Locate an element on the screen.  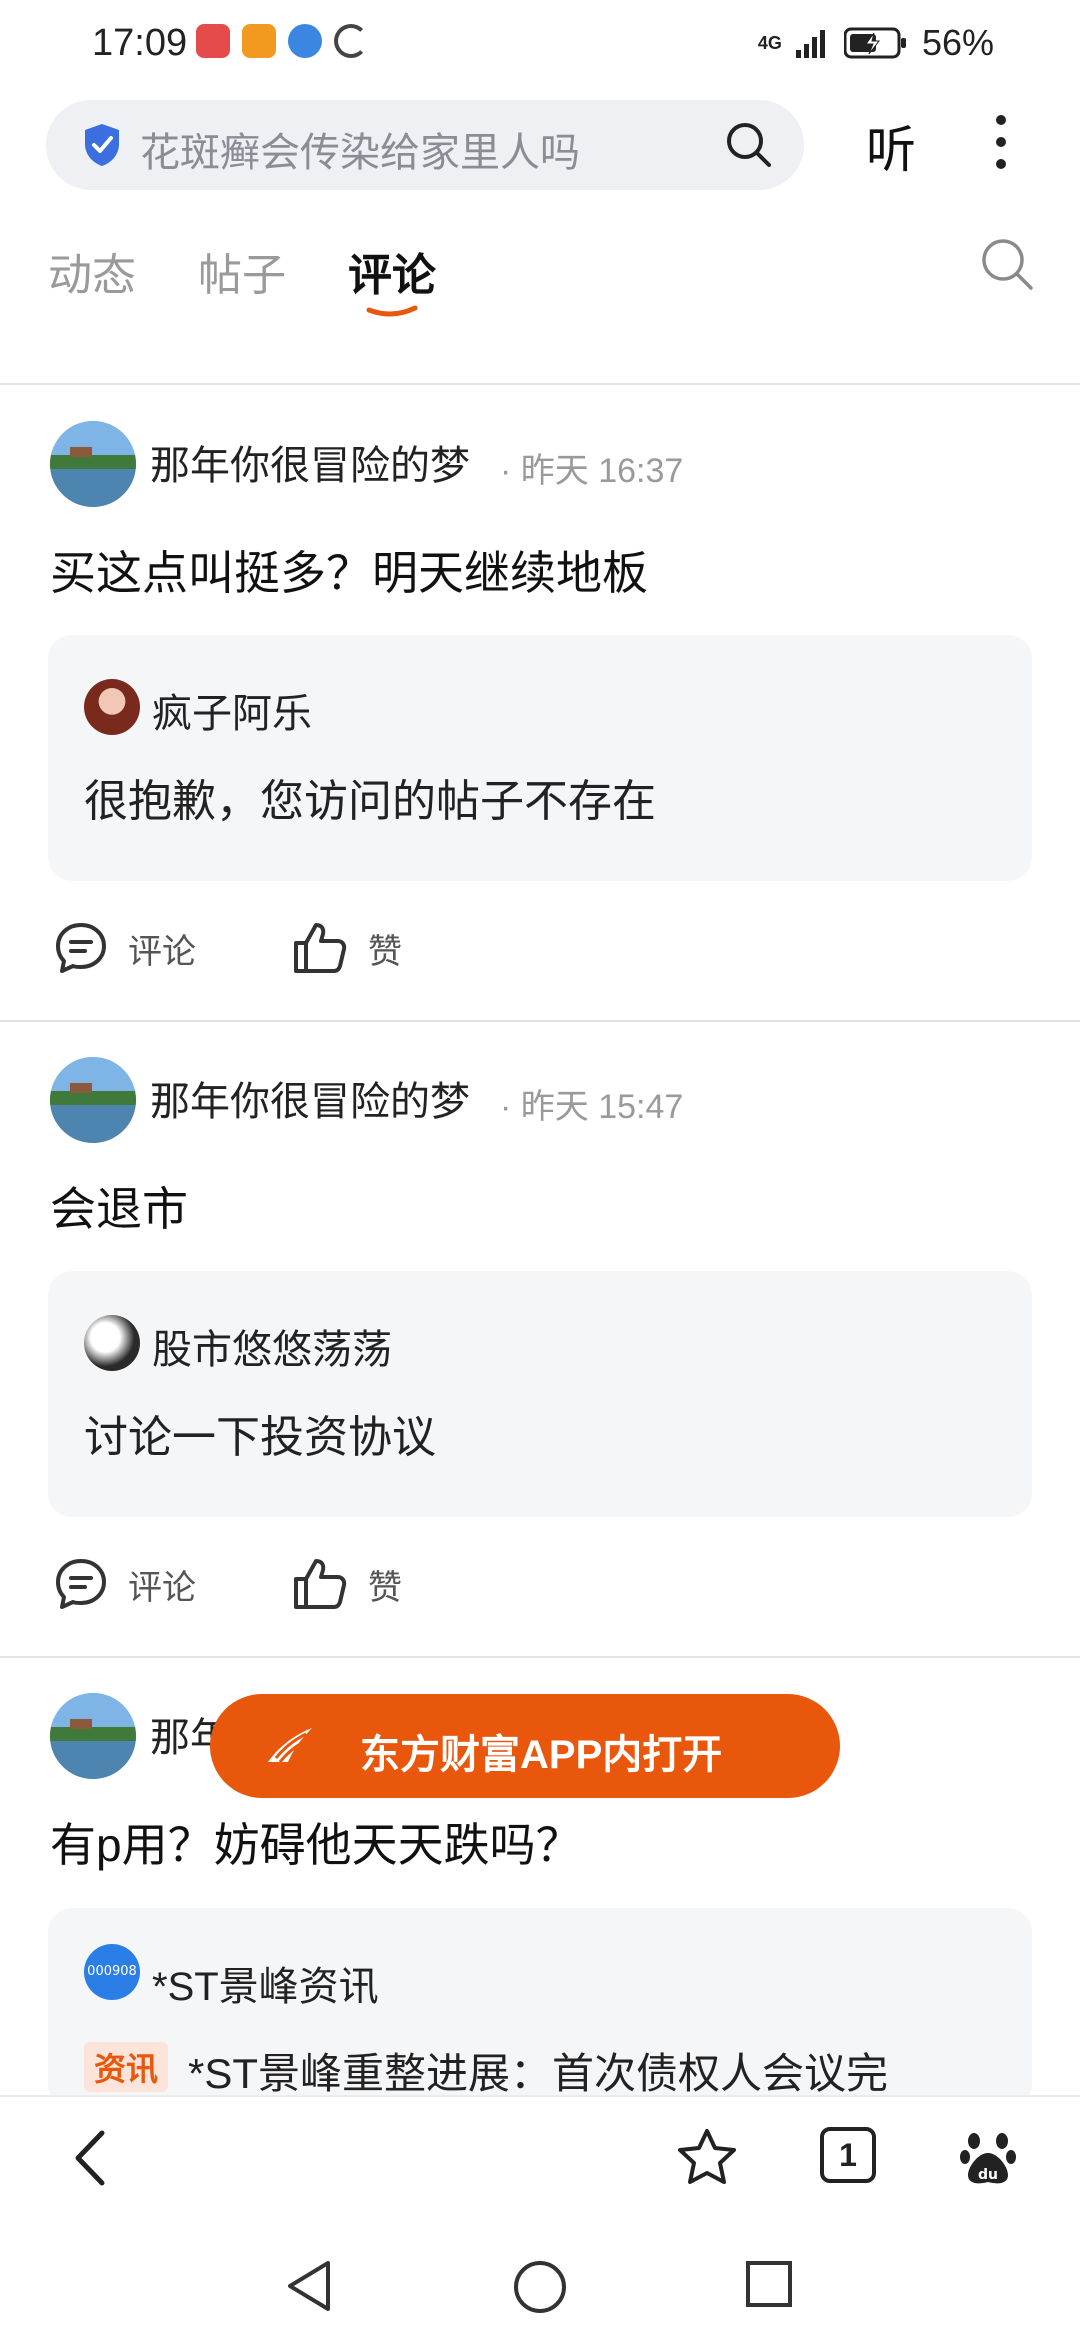
status-indicators: 4G 56% is located at coordinates (876, 43).